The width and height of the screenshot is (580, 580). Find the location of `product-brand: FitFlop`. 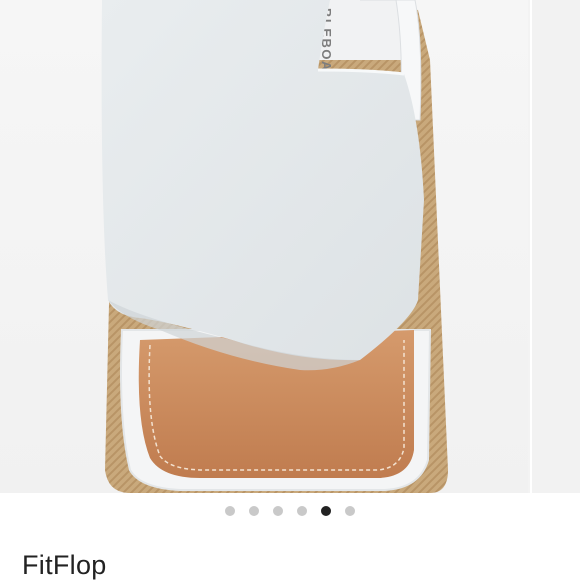

product-brand: FitFlop is located at coordinates (64, 565).